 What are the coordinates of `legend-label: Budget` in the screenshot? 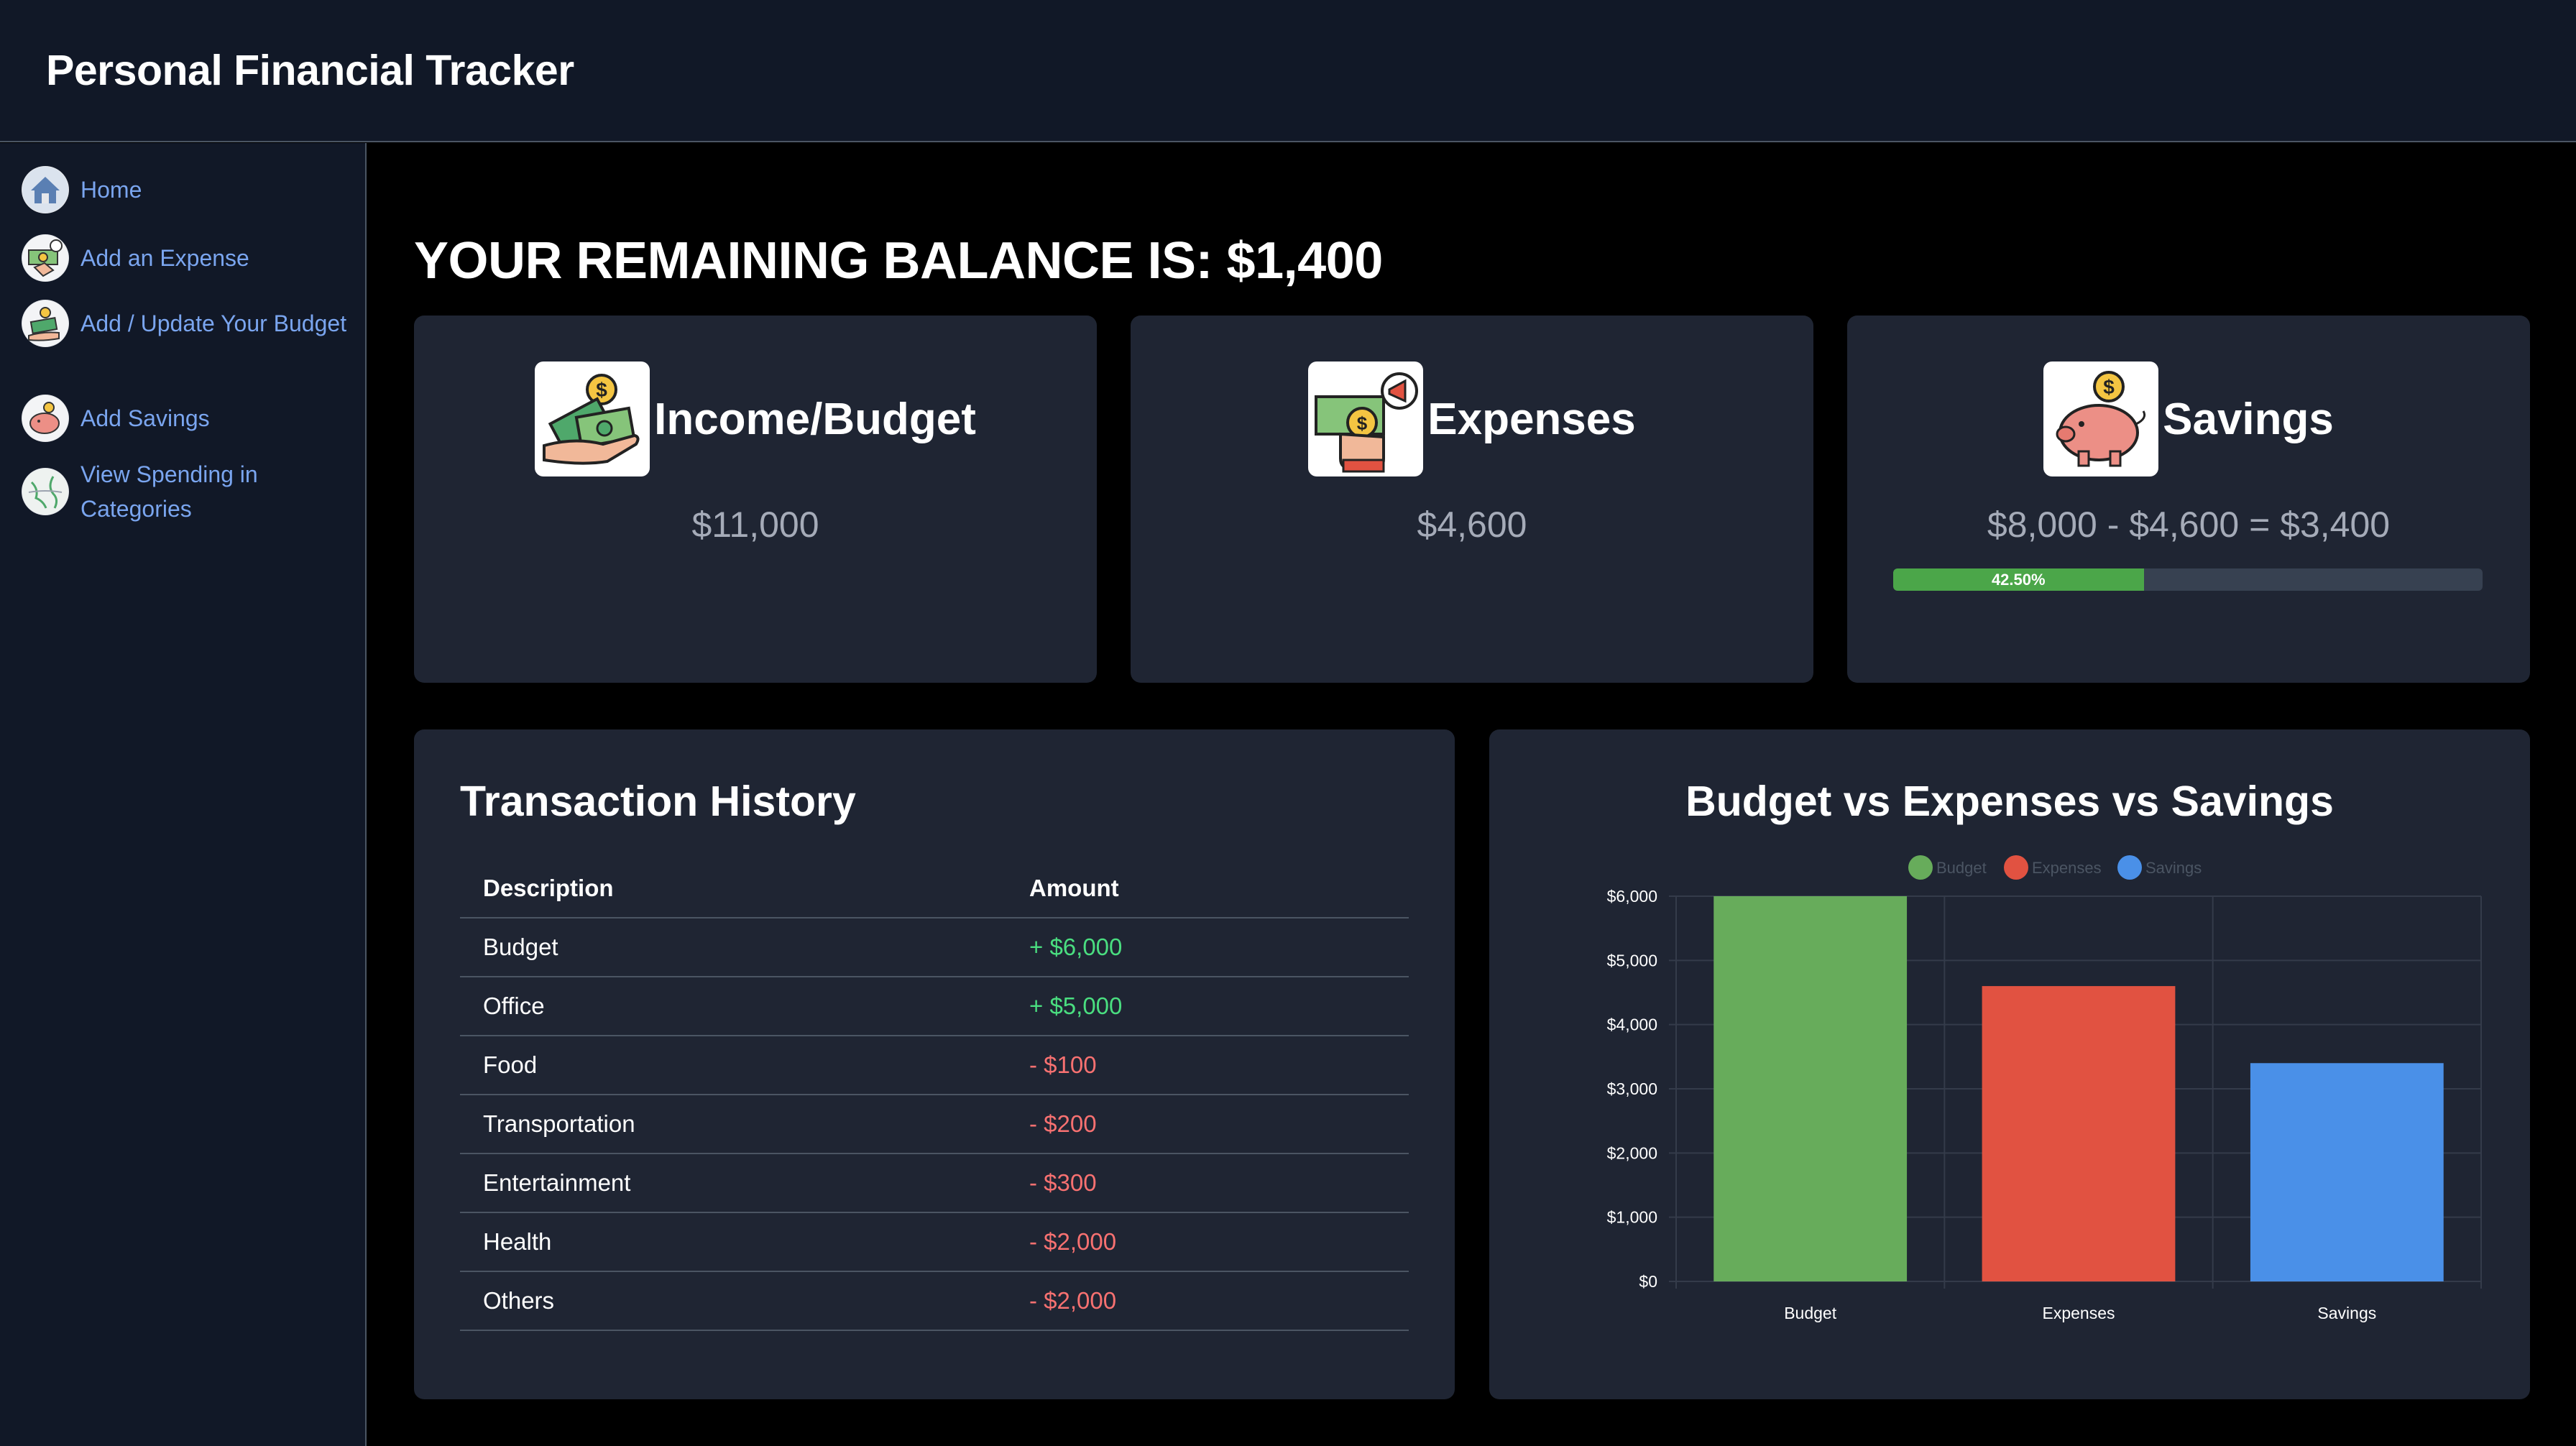 It's located at (1961, 868).